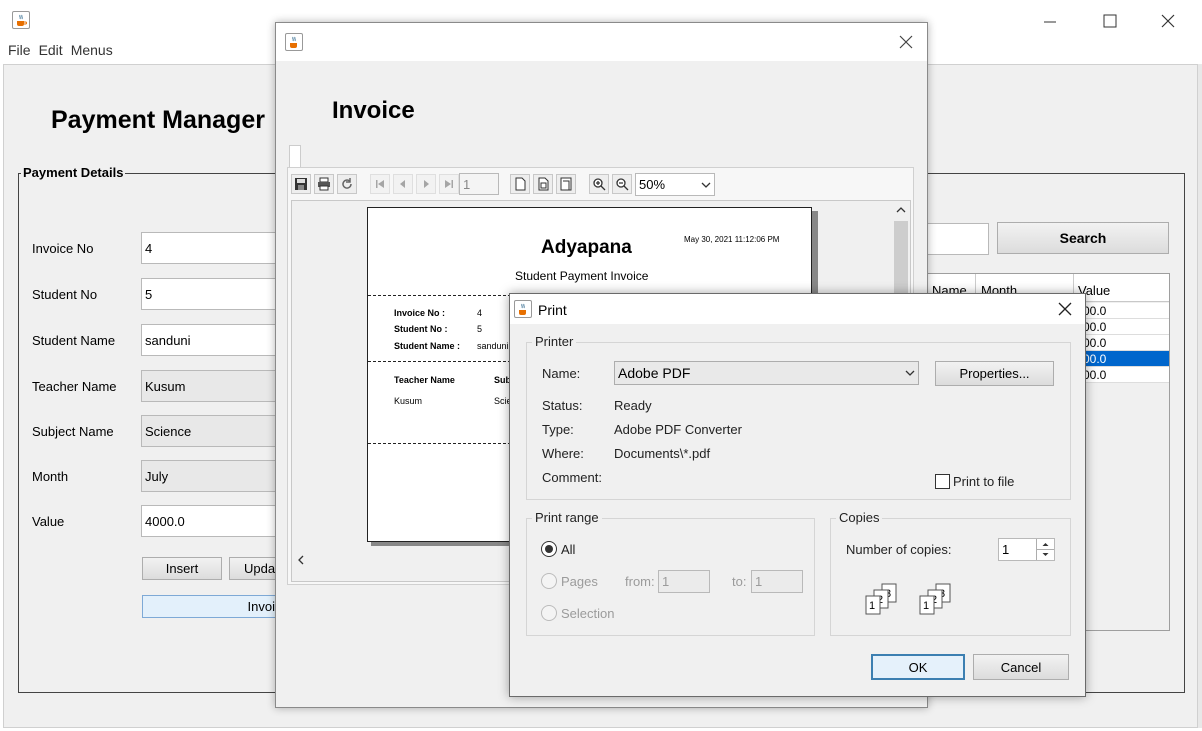 The width and height of the screenshot is (1202, 731). What do you see at coordinates (295, 156) in the screenshot?
I see `viewer-tab` at bounding box center [295, 156].